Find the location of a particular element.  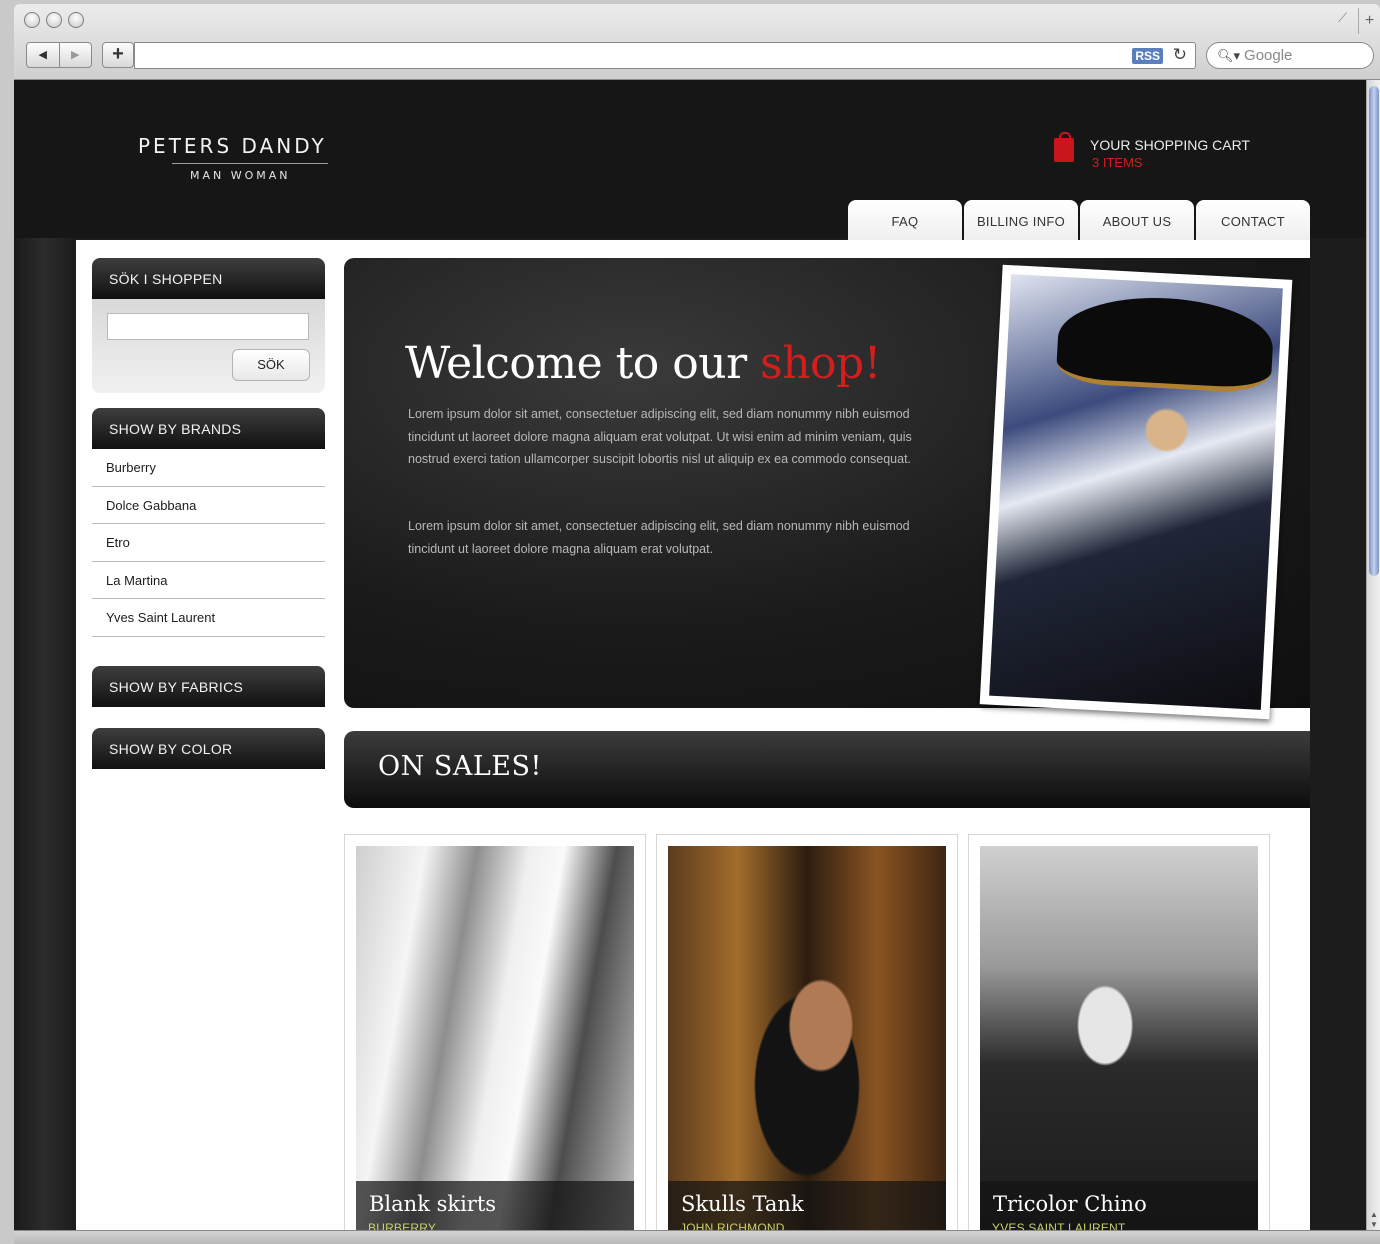

hero-title-main: Welcome to our is located at coordinates (583, 363).